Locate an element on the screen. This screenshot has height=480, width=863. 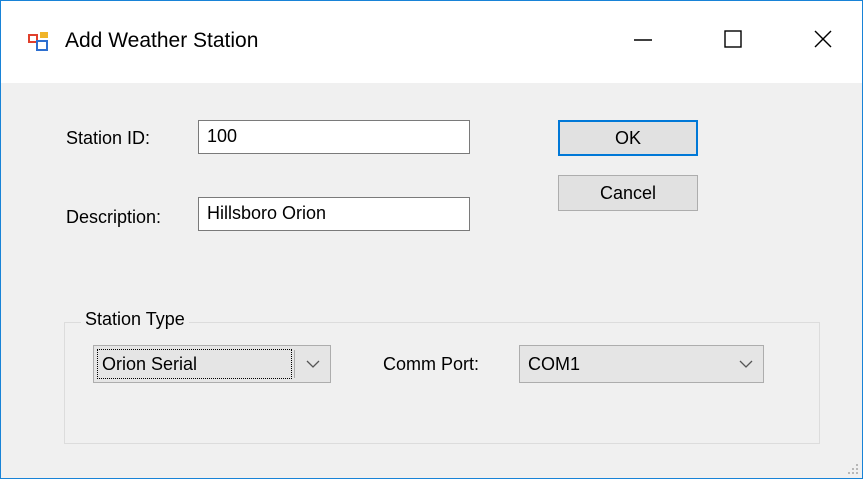
station-type-selected: Orion Serial is located at coordinates (150, 364).